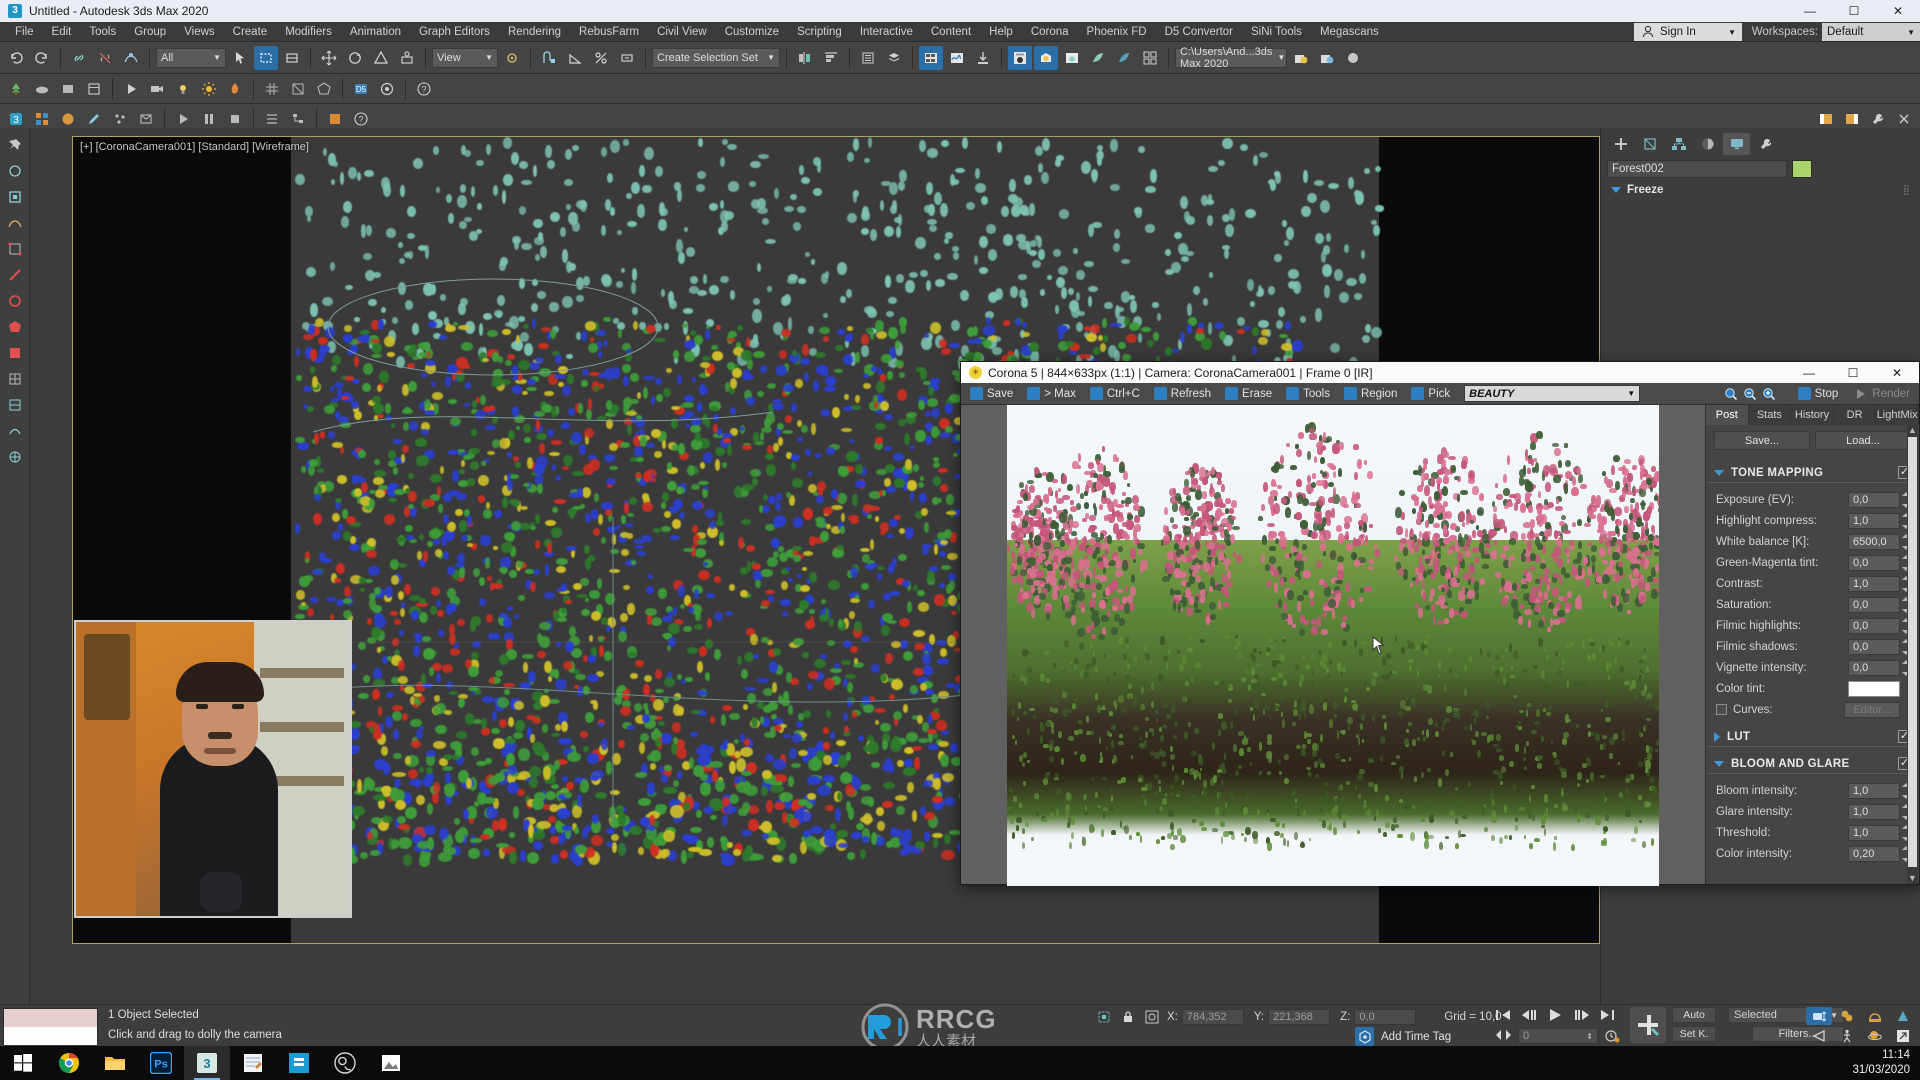  What do you see at coordinates (1327, 58) in the screenshot?
I see `corona-vfb-button` at bounding box center [1327, 58].